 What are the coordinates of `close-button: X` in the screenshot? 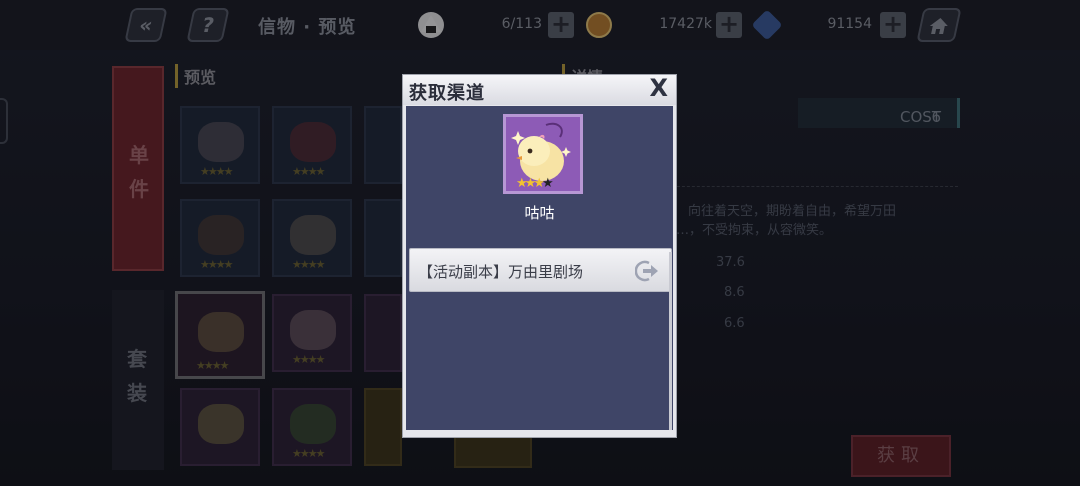 It's located at (658, 88).